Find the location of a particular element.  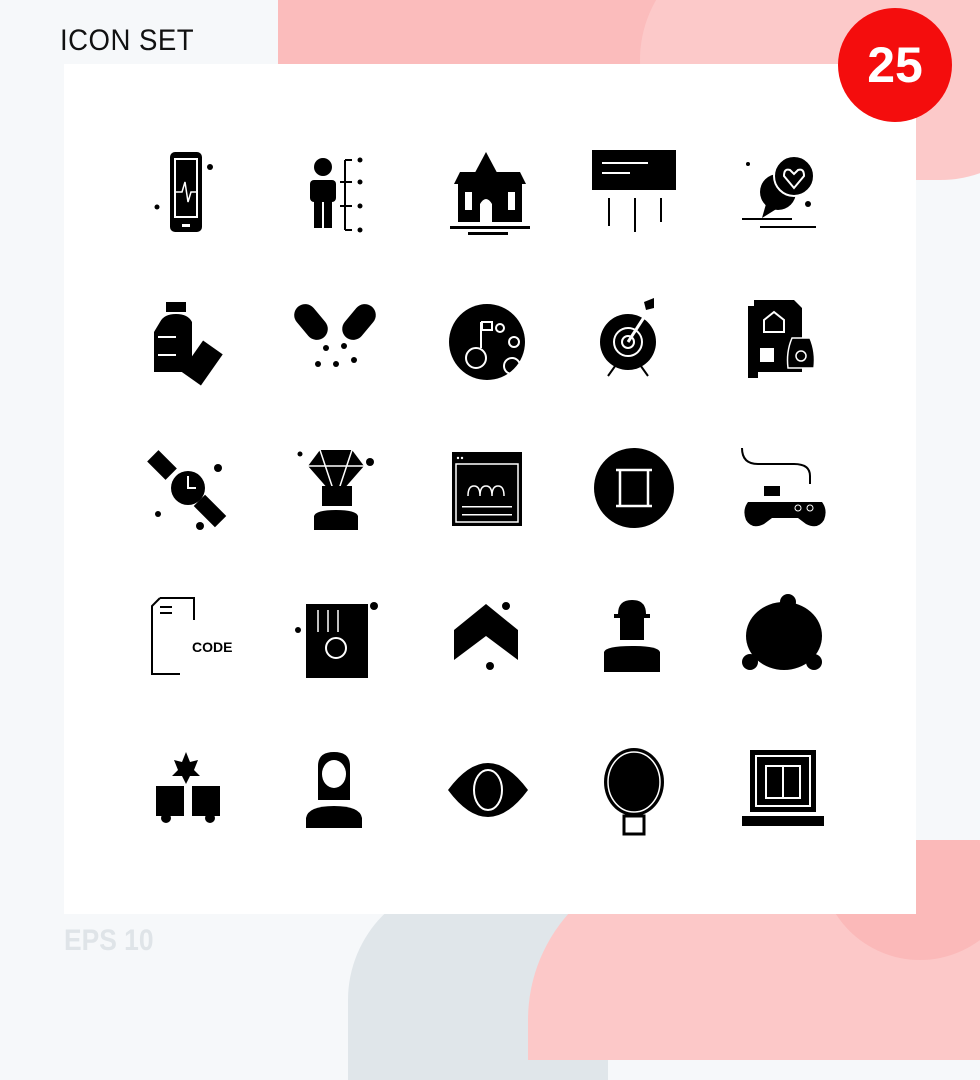

mobile-heartbeat-icon is located at coordinates (190, 192).